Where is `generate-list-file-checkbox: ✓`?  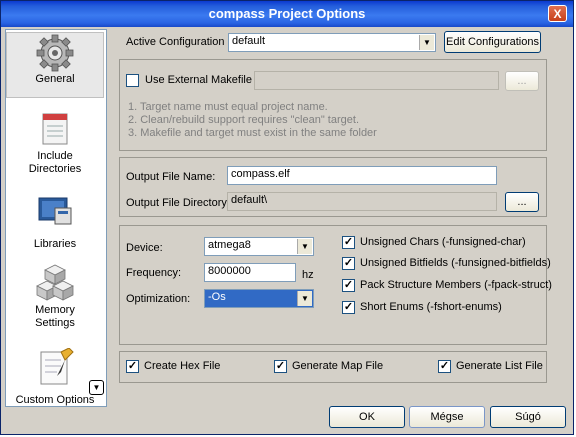
generate-list-file-checkbox: ✓ is located at coordinates (444, 366).